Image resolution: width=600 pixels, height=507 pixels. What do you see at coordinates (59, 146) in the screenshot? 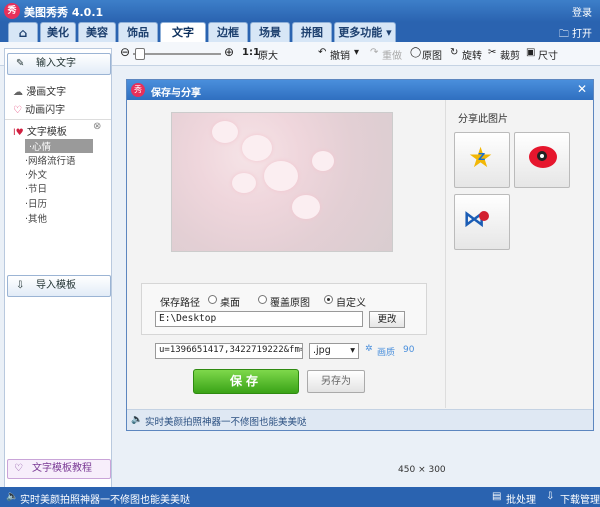
I see `template-item-mood: ·心情` at bounding box center [59, 146].